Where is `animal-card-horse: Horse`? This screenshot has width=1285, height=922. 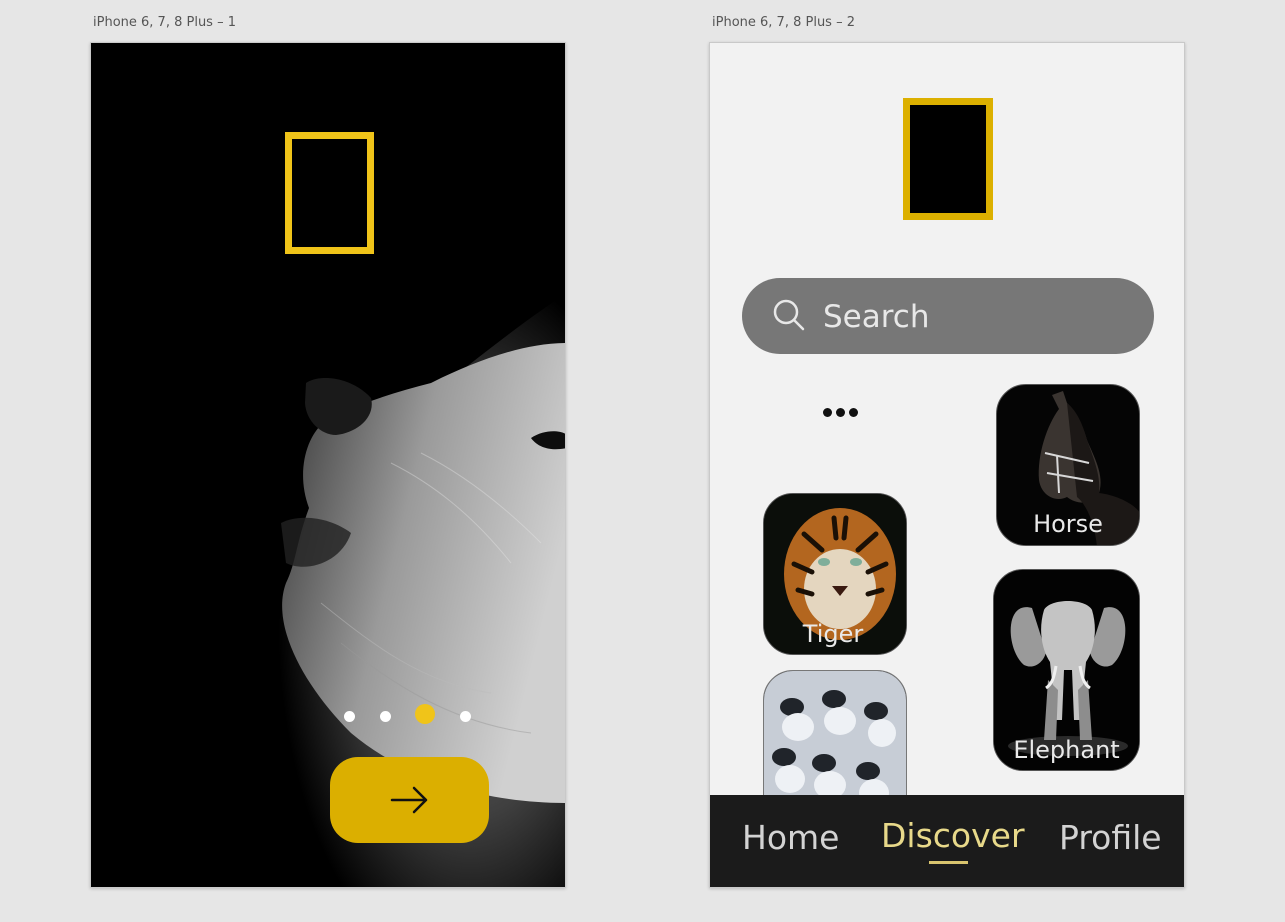
animal-card-horse: Horse is located at coordinates (1068, 465).